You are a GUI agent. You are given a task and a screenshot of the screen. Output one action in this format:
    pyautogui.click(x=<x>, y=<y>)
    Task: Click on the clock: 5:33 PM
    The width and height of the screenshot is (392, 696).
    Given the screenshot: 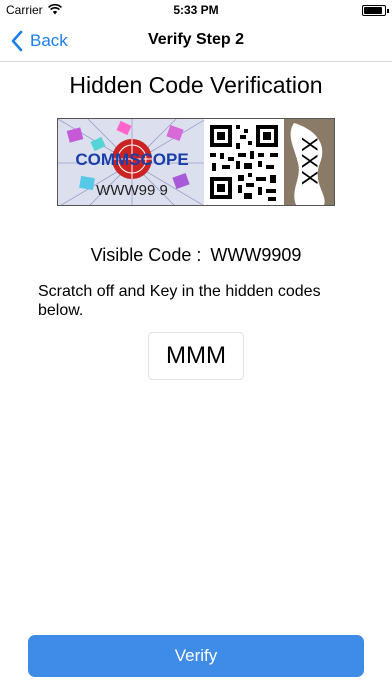 What is the action you would take?
    pyautogui.click(x=196, y=10)
    